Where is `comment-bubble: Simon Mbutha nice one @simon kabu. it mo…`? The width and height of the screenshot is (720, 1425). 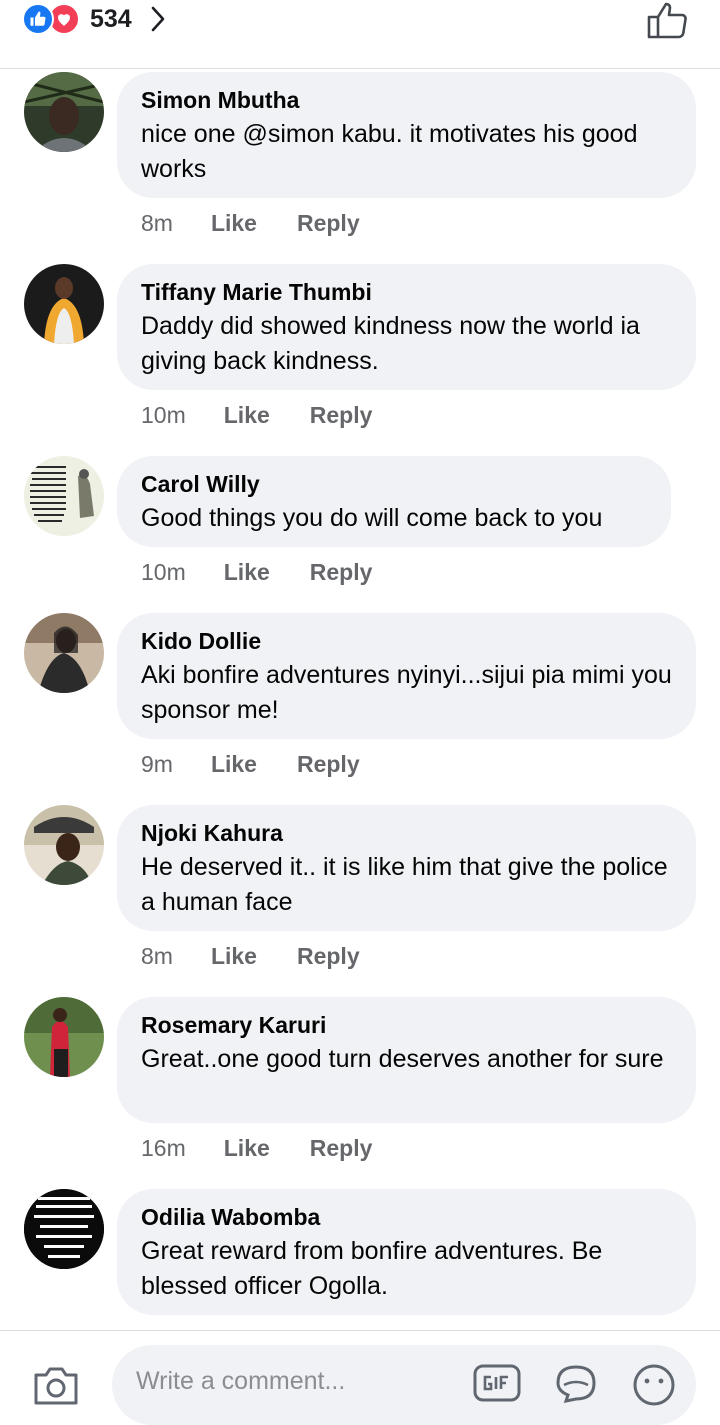 comment-bubble: Simon Mbutha nice one @simon kabu. it mo… is located at coordinates (406, 135).